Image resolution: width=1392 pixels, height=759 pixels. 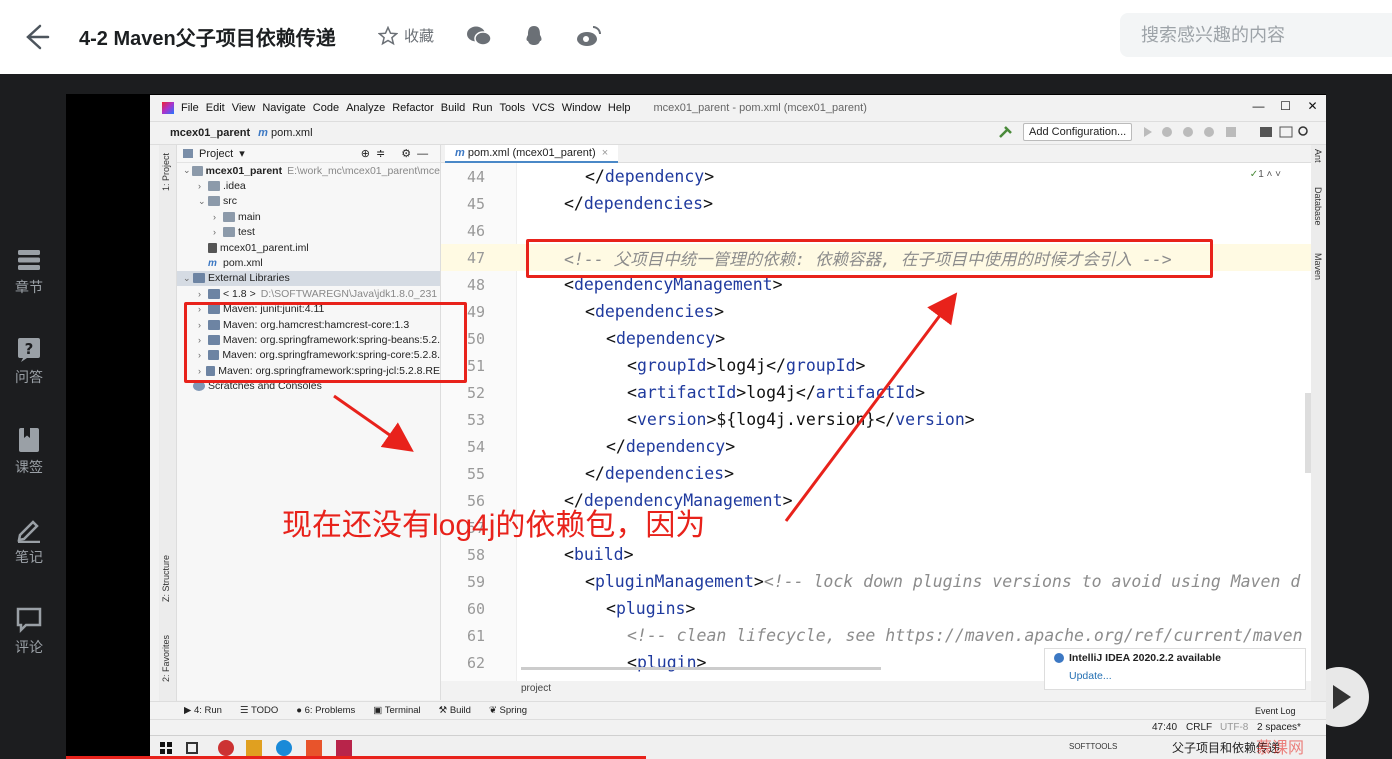 I want to click on menu-build: Build, so click(x=453, y=108).